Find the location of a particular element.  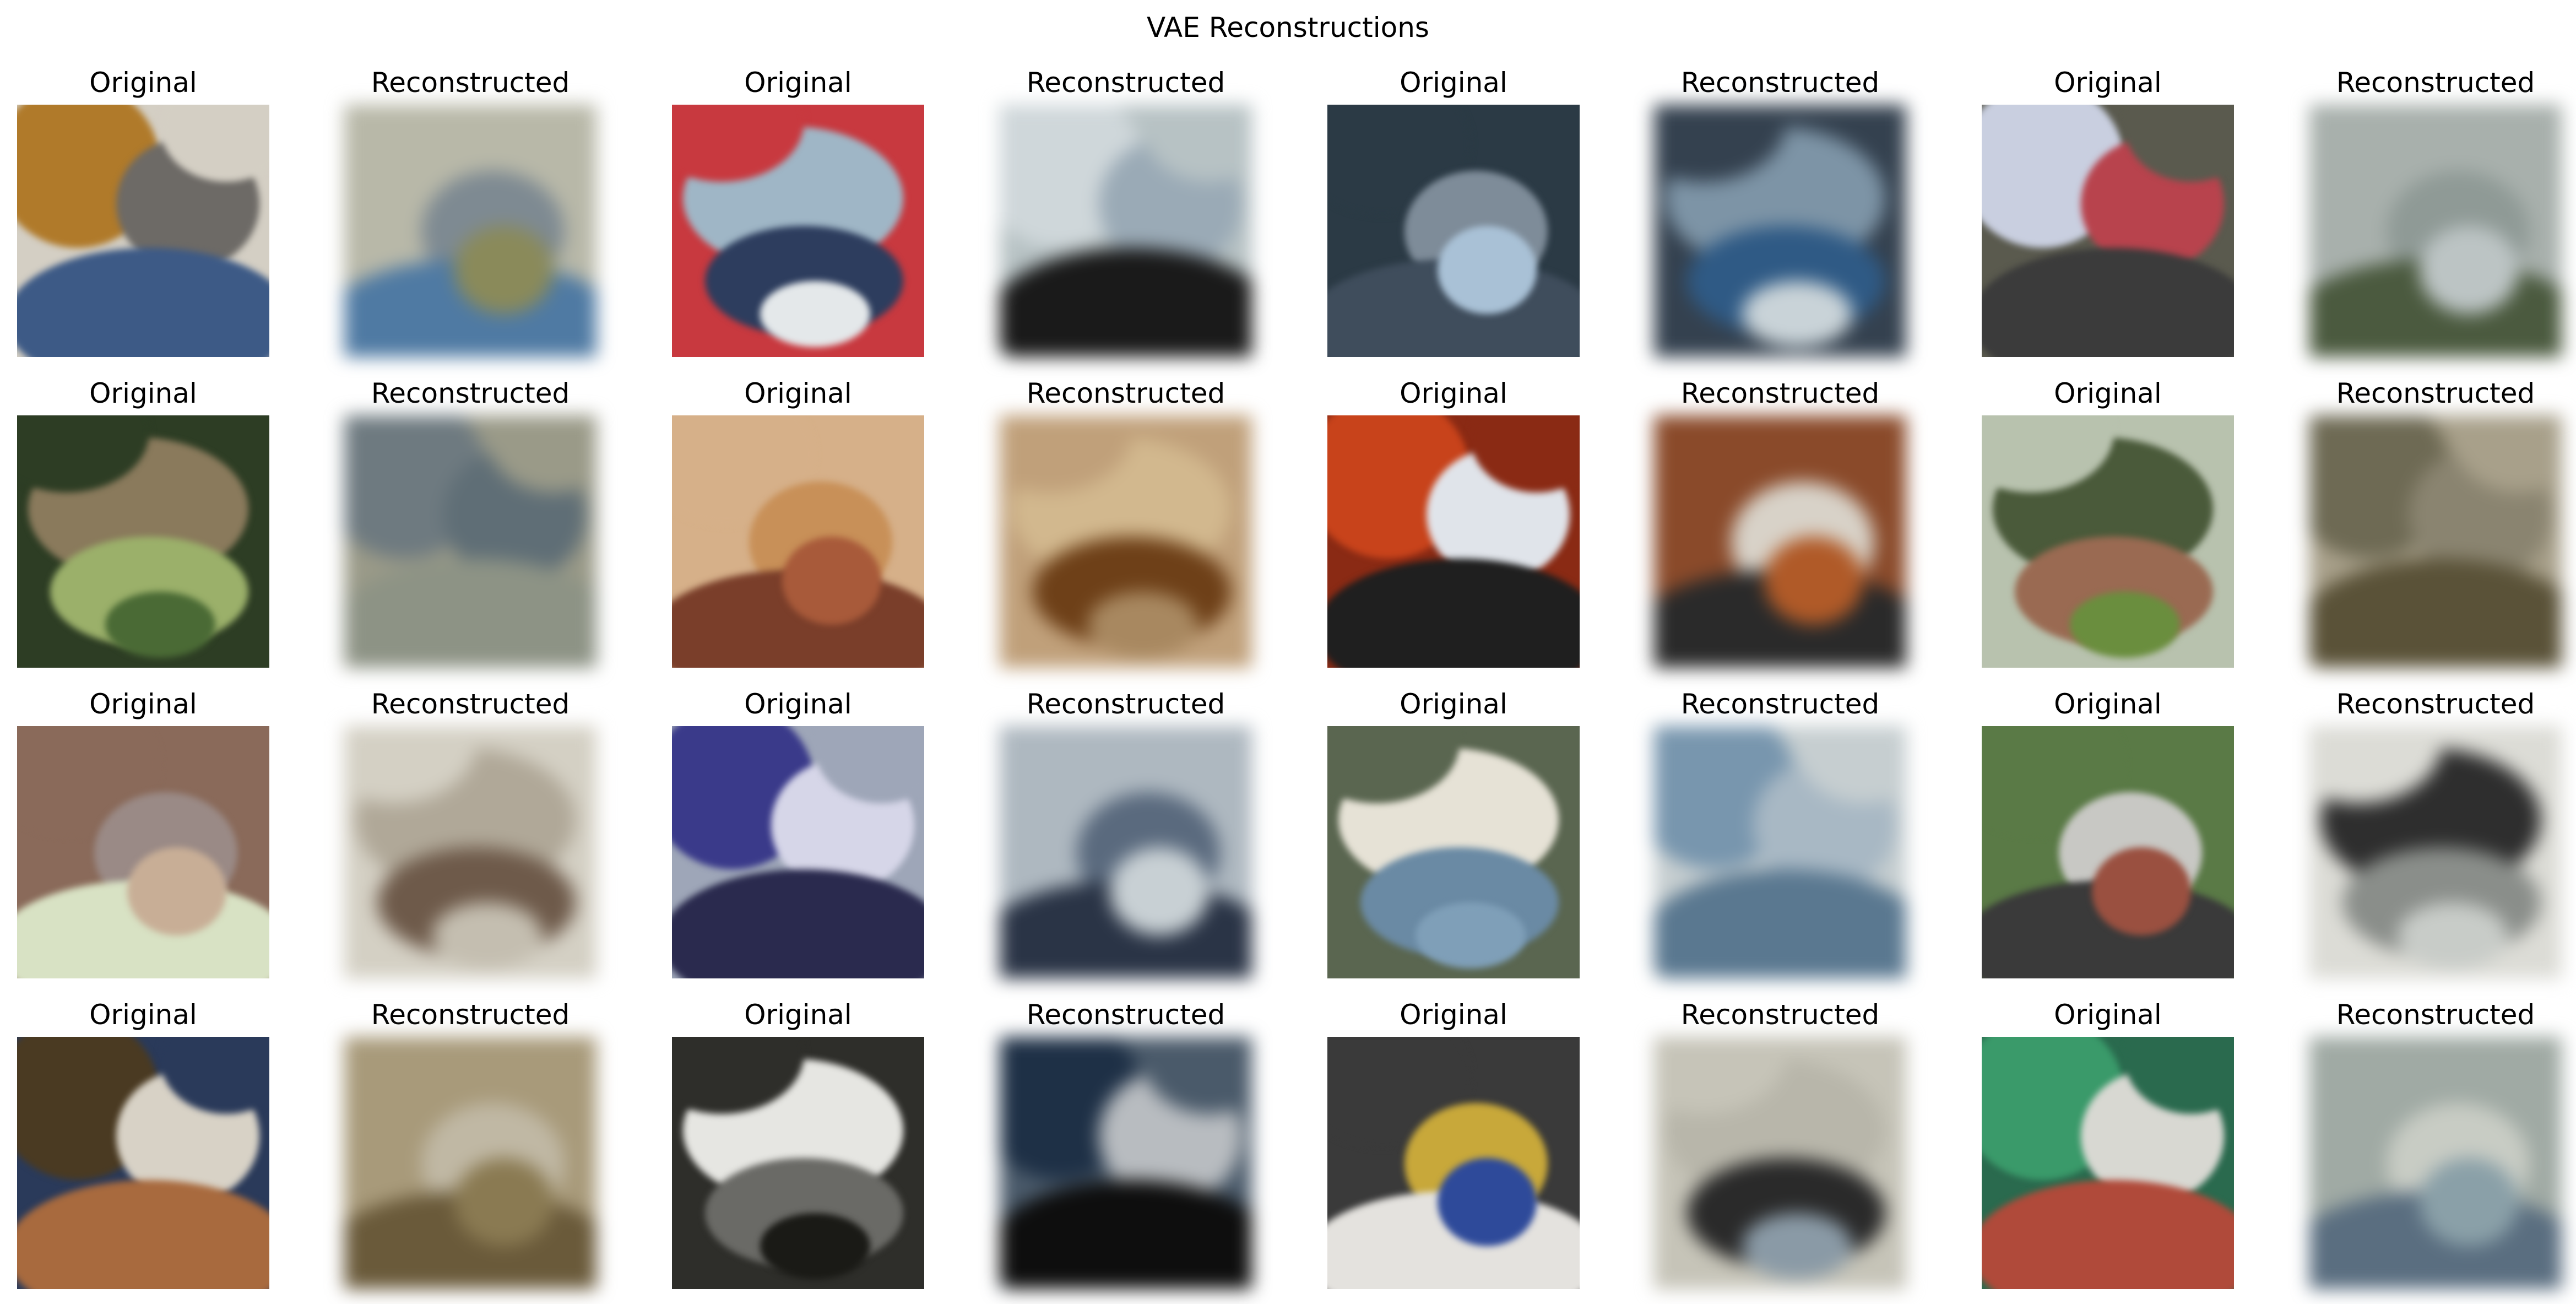

panel-r3-c5: Original is located at coordinates (1453, 832).